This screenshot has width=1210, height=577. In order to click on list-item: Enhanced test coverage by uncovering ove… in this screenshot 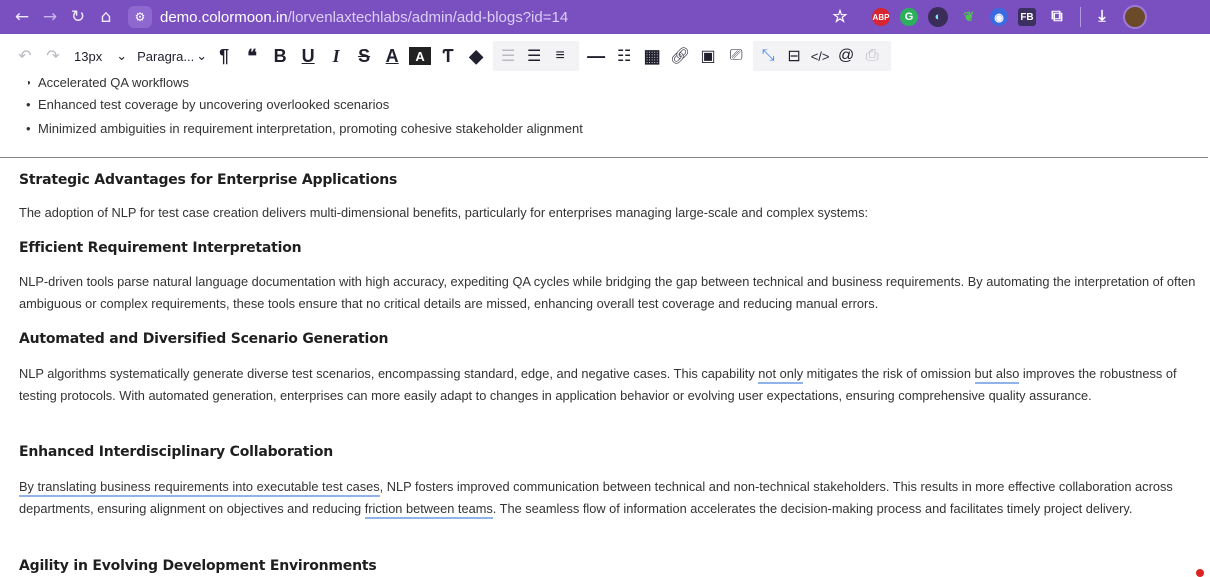, I will do `click(304, 108)`.